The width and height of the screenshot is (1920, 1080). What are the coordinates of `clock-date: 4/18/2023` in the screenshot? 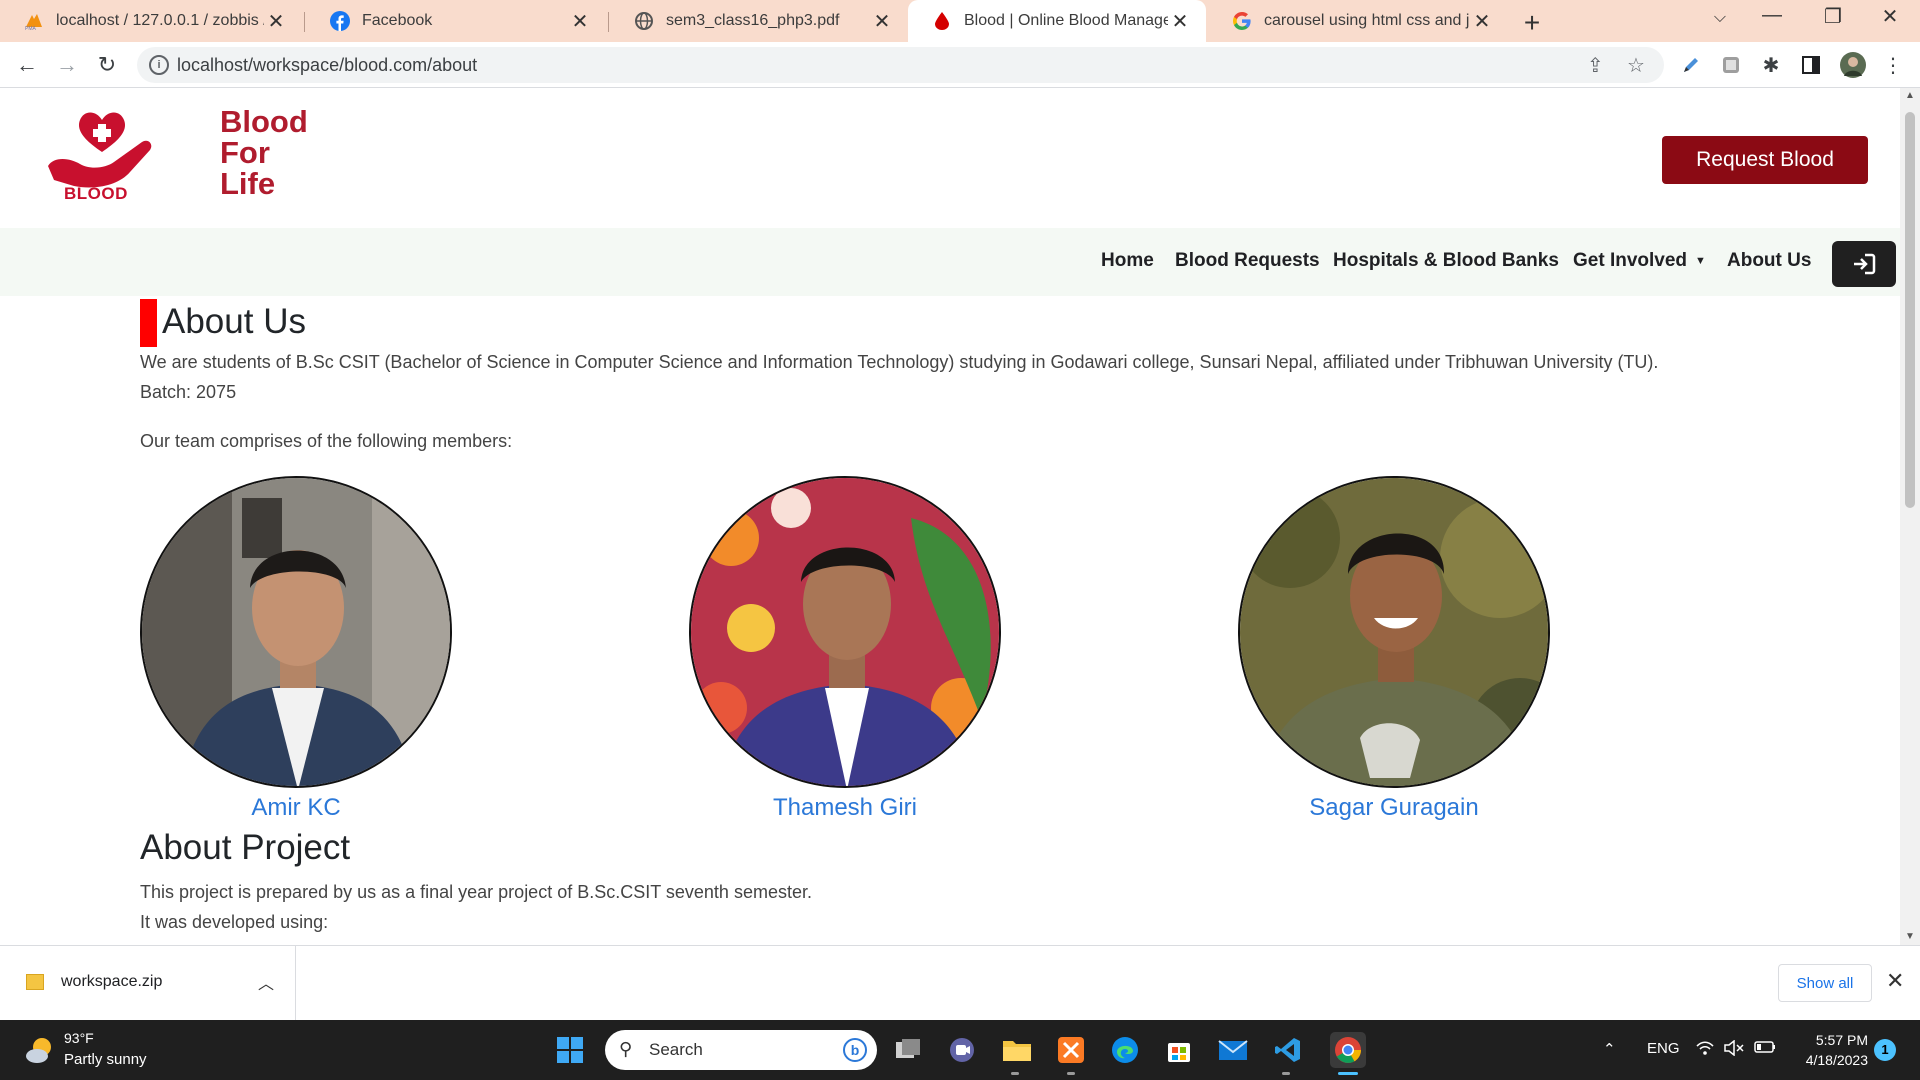 It's located at (1836, 1060).